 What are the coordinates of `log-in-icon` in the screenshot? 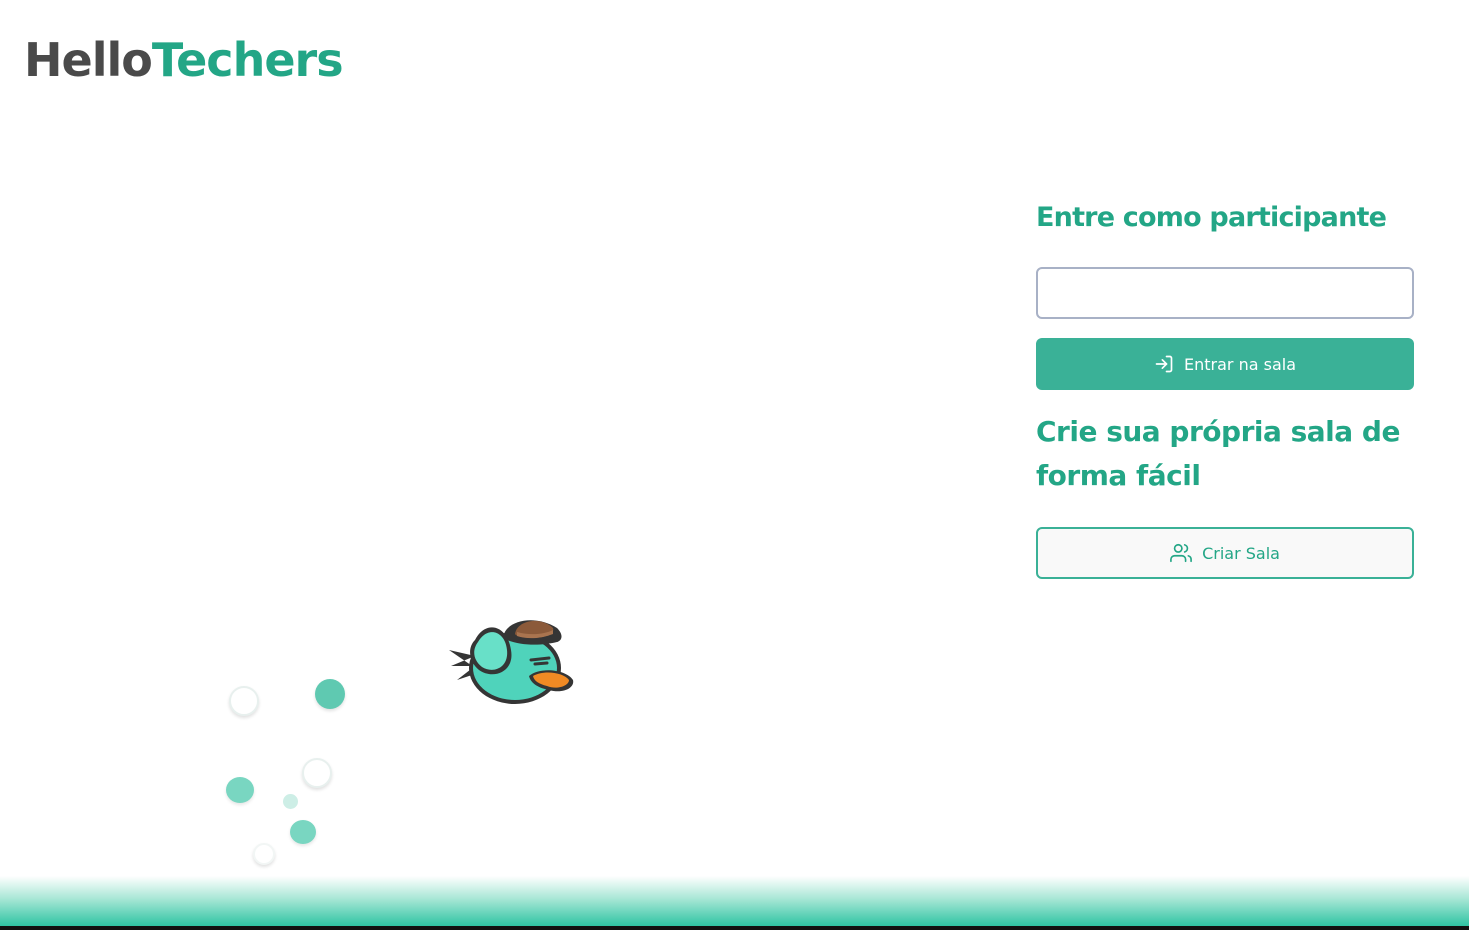 It's located at (1164, 364).